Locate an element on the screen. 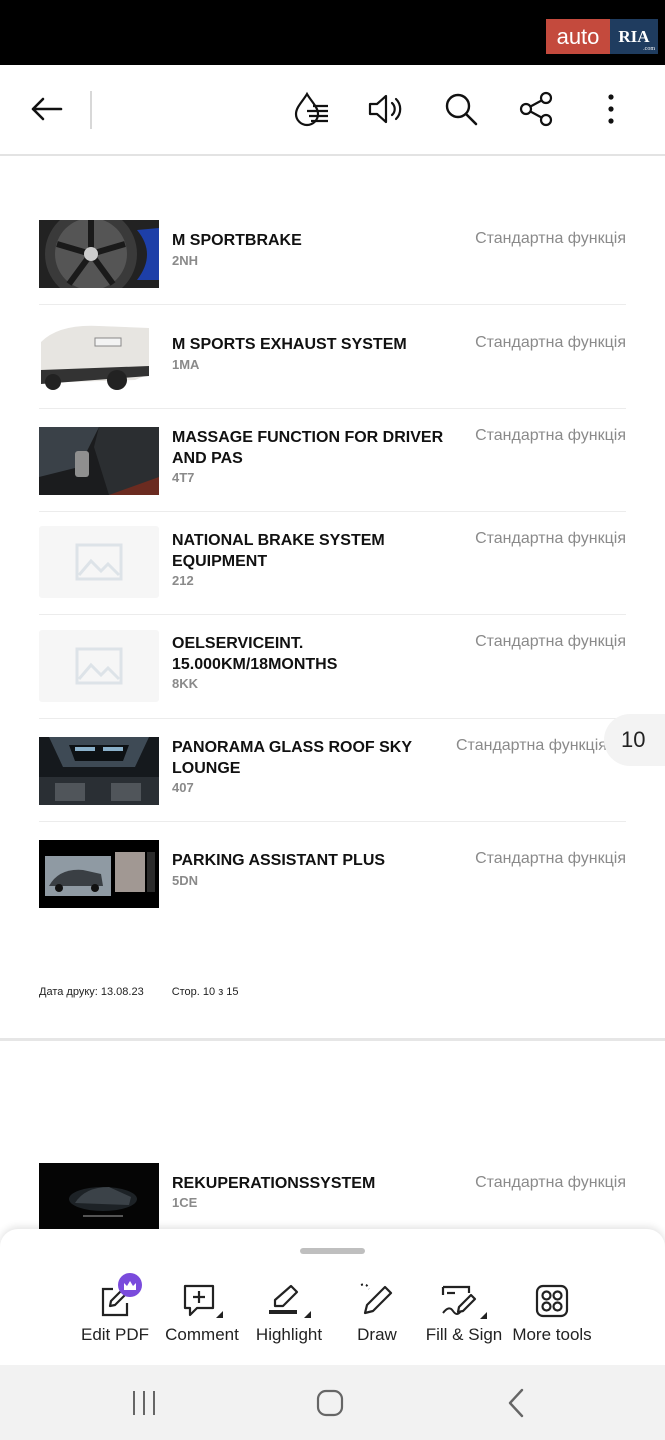 The height and width of the screenshot is (1440, 665). option-name: PANORAMA GLASS ROOF SKY LOUNGE is located at coordinates (292, 758).